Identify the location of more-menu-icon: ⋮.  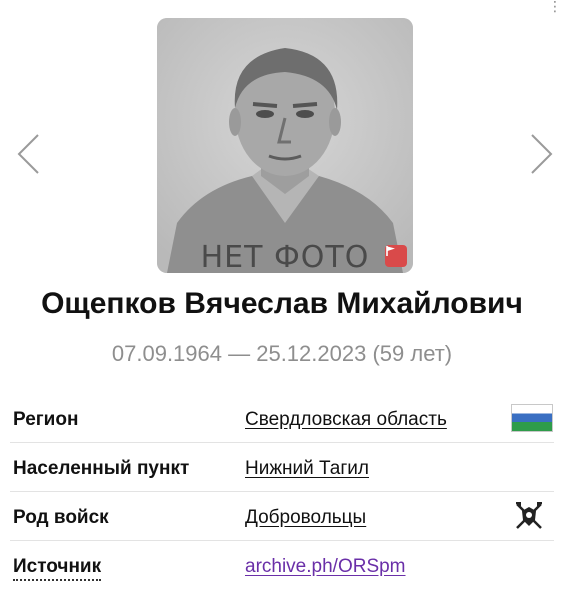
(555, 6).